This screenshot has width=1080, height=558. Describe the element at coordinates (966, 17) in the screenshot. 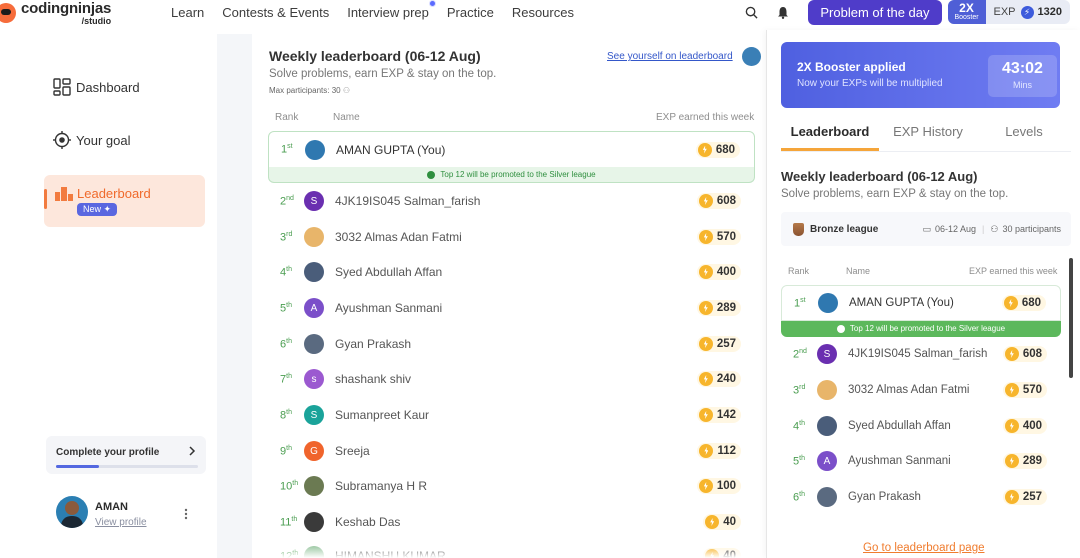

I see `booster-label: Booster` at that location.